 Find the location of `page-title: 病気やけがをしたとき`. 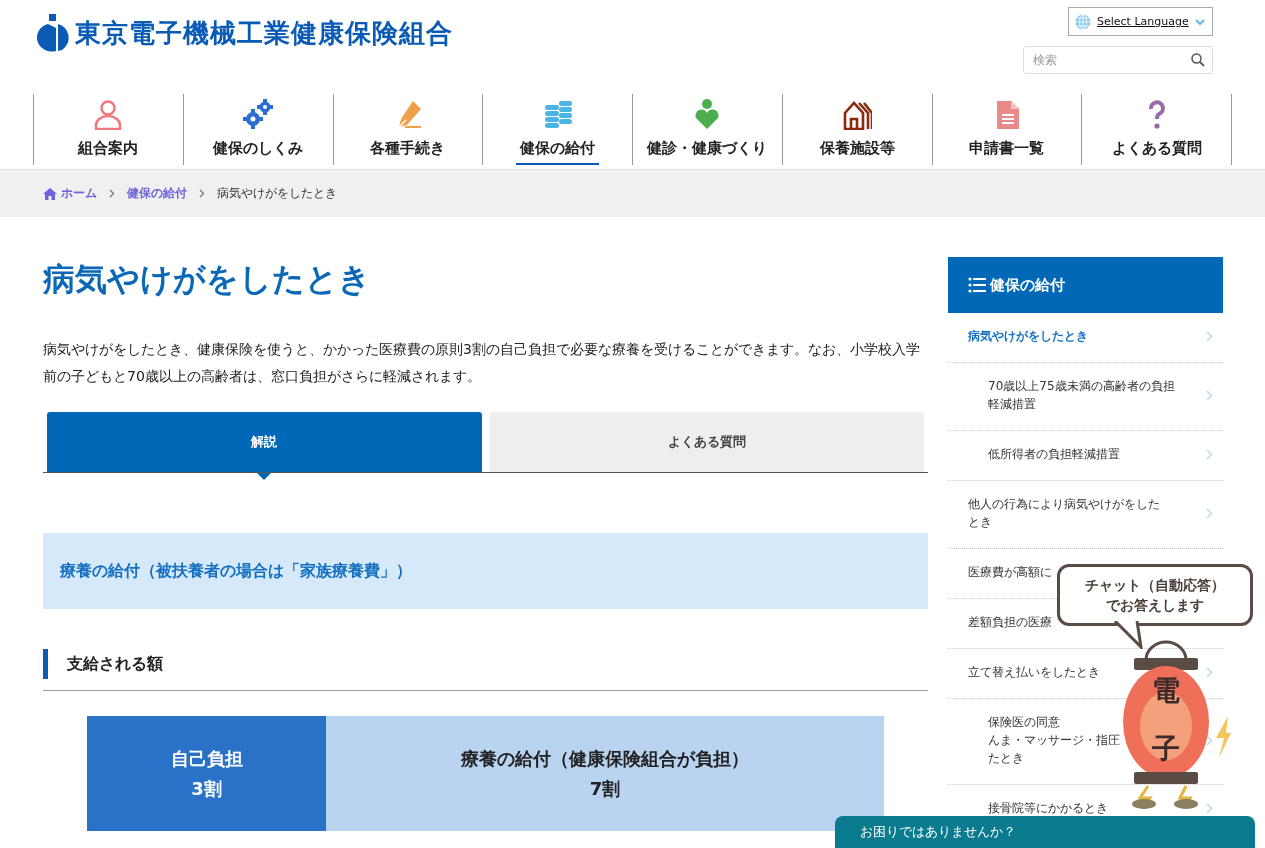

page-title: 病気やけがをしたとき is located at coordinates (207, 279).